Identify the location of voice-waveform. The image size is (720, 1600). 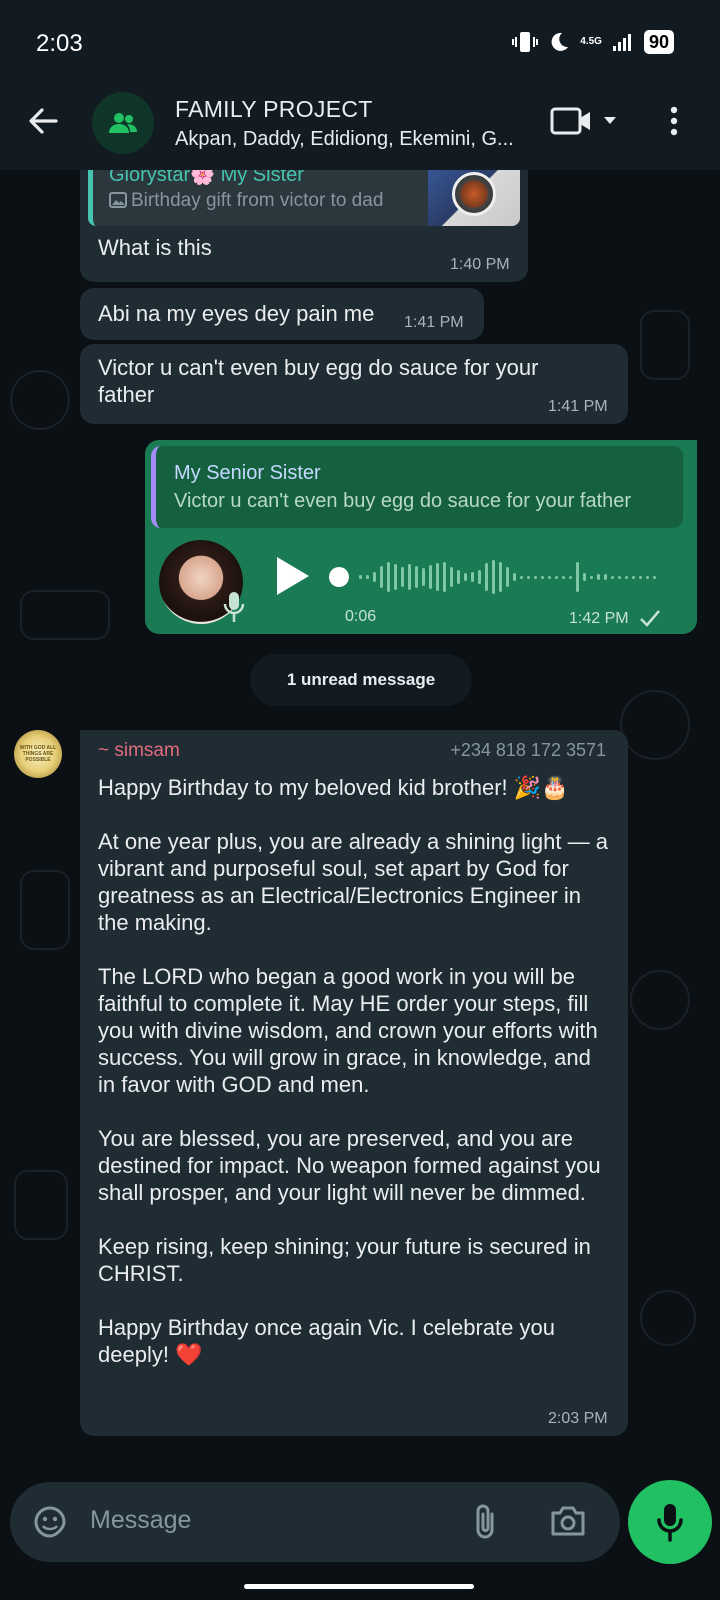
(494, 577).